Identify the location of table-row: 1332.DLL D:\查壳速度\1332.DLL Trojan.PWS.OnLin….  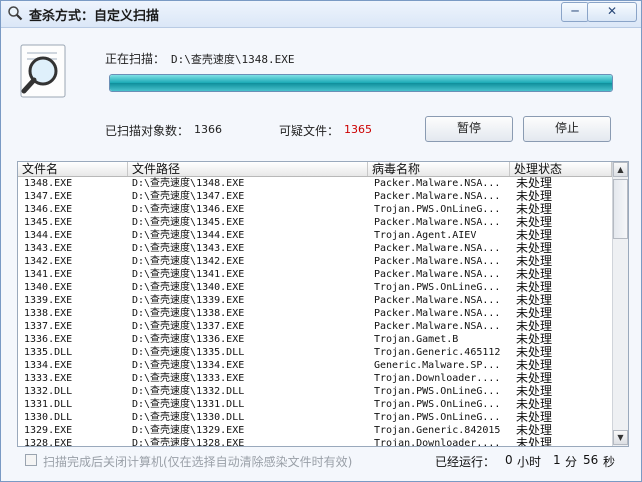
(315, 391).